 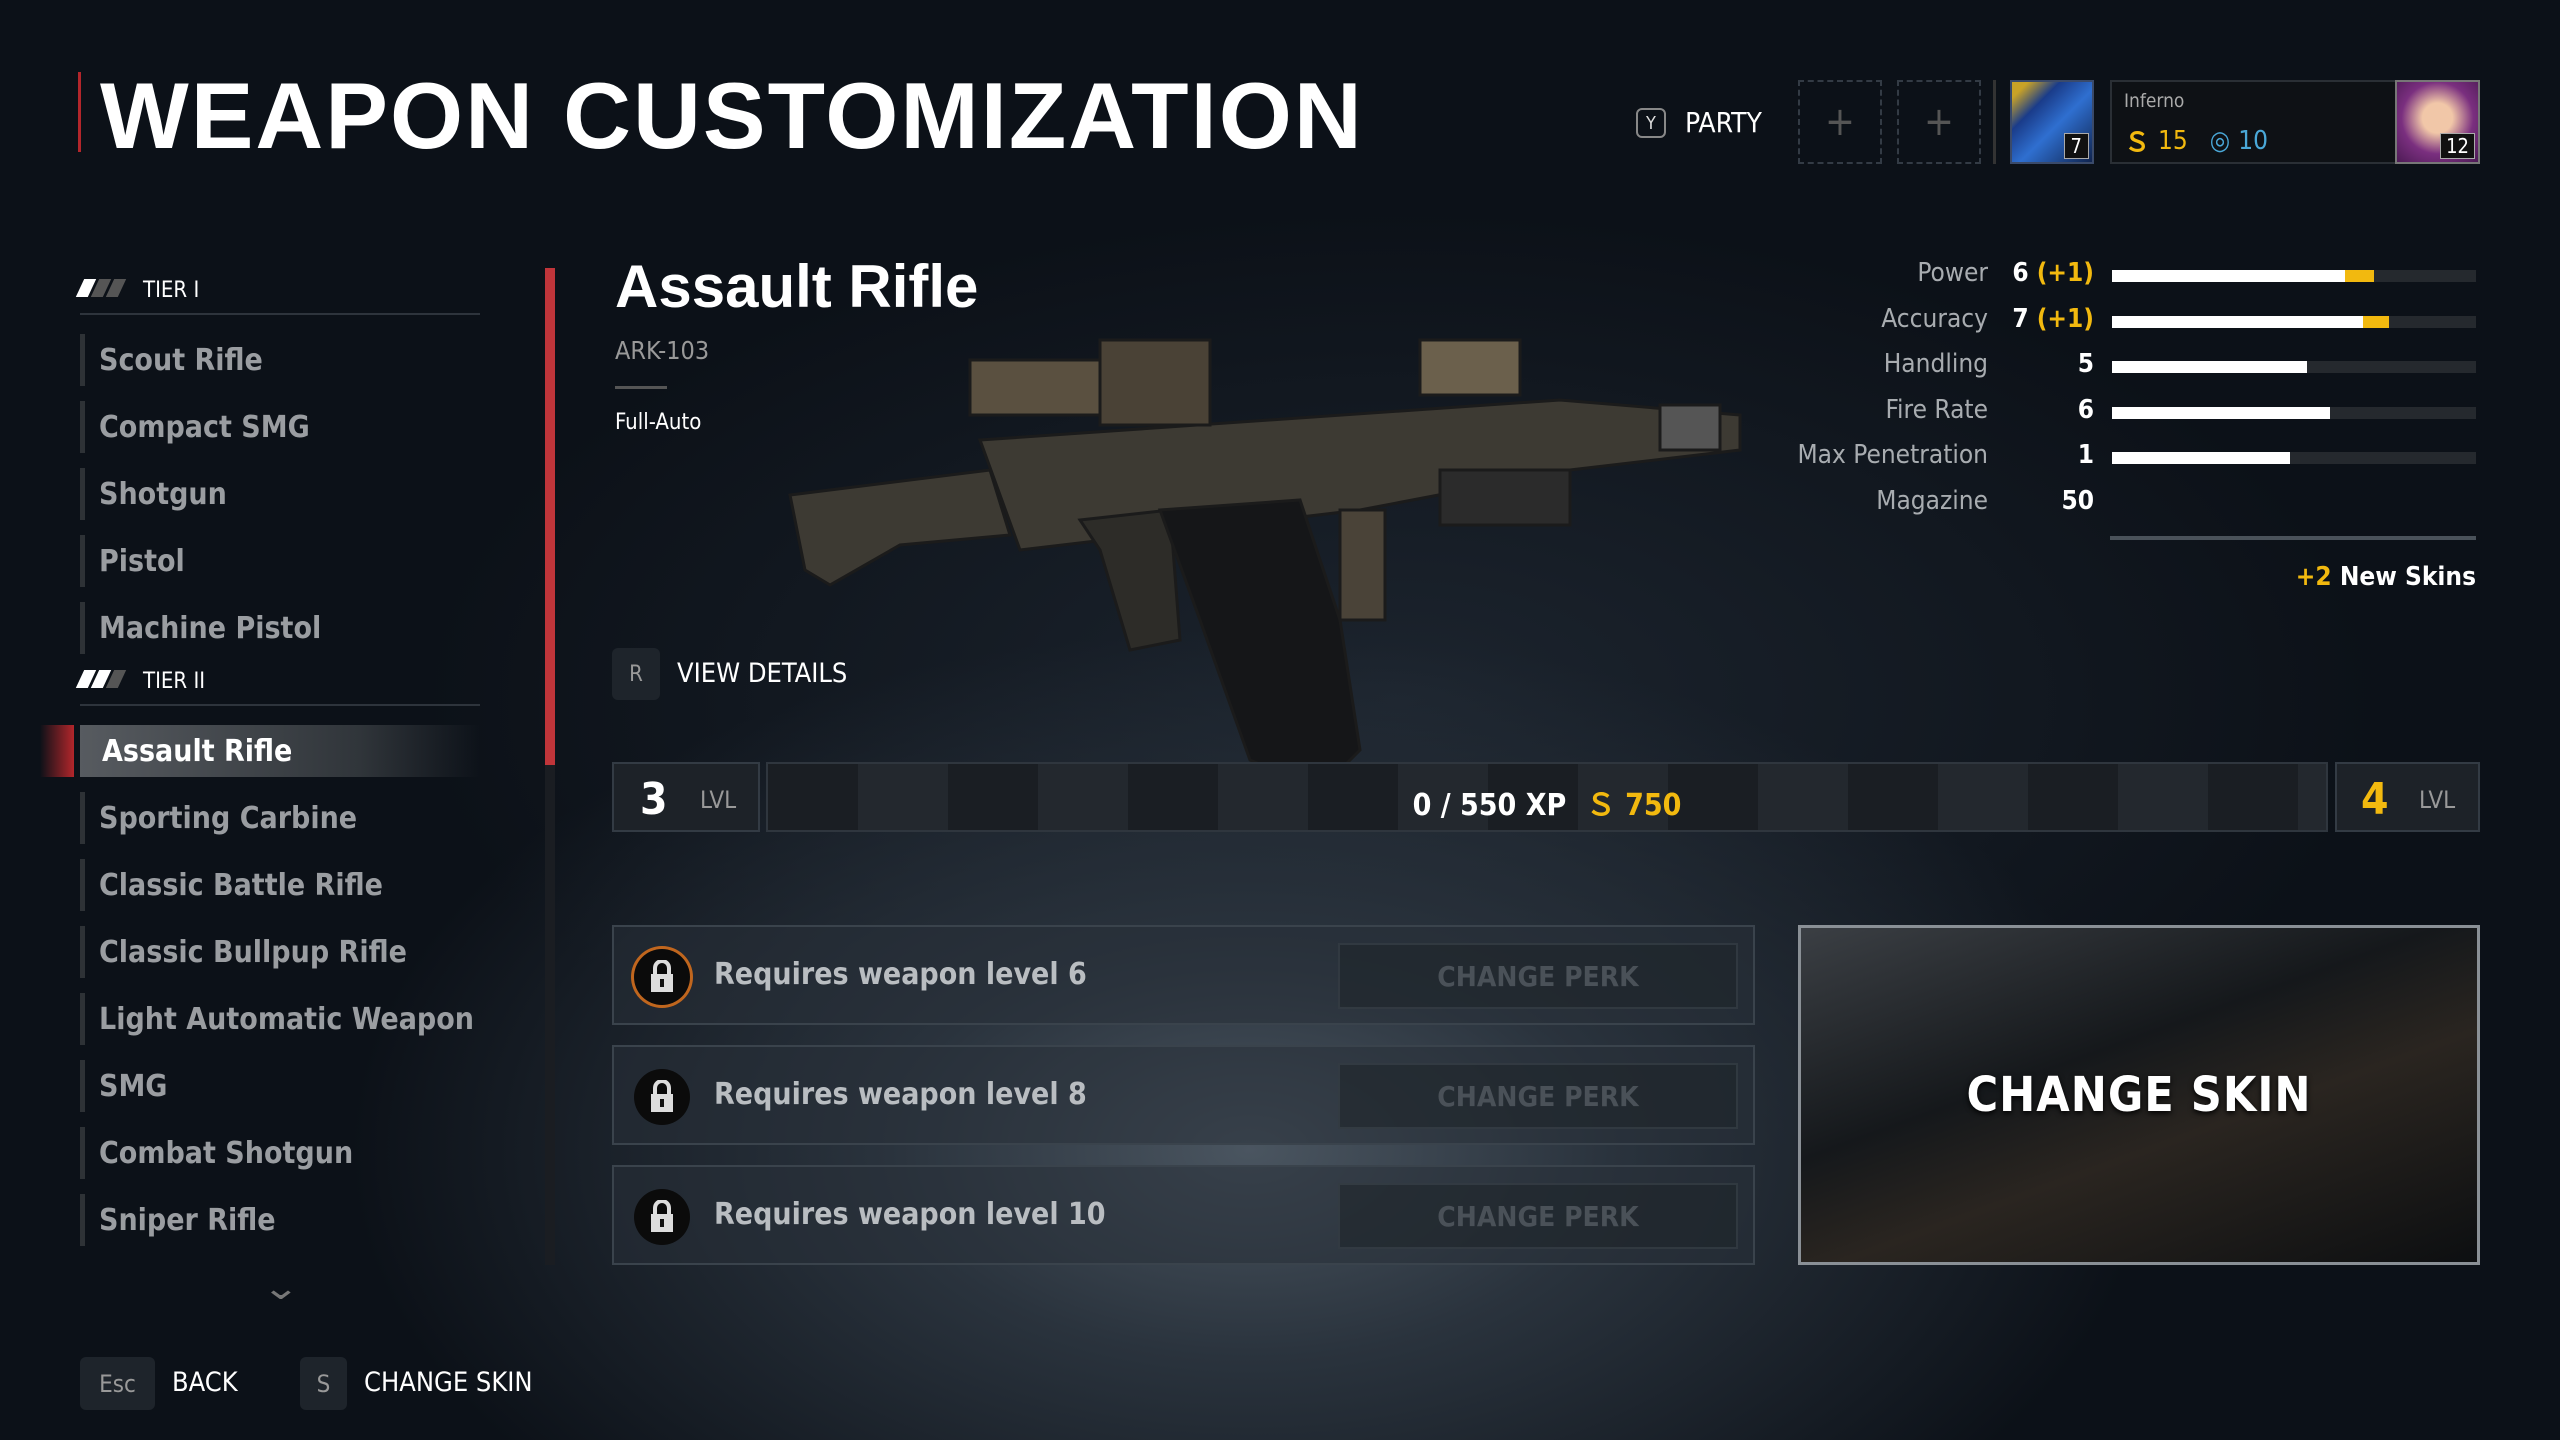 I want to click on blue-currency-icon: ◎, so click(x=2220, y=140).